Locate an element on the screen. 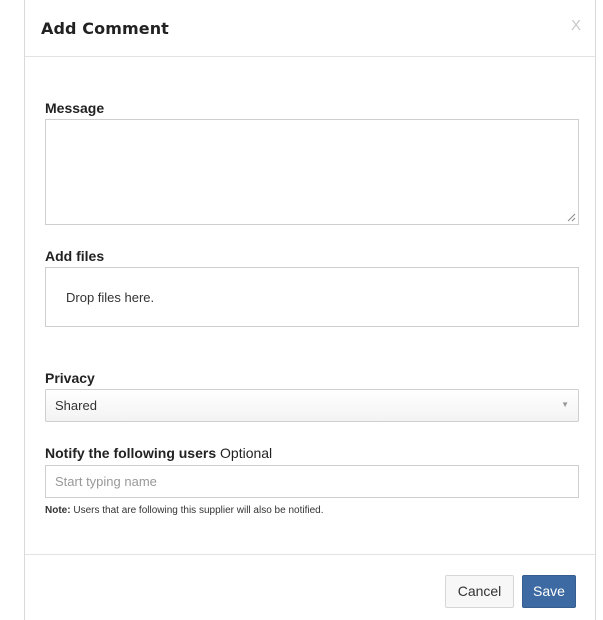 The width and height of the screenshot is (603, 620). privacy-selected-value: Shared is located at coordinates (76, 405).